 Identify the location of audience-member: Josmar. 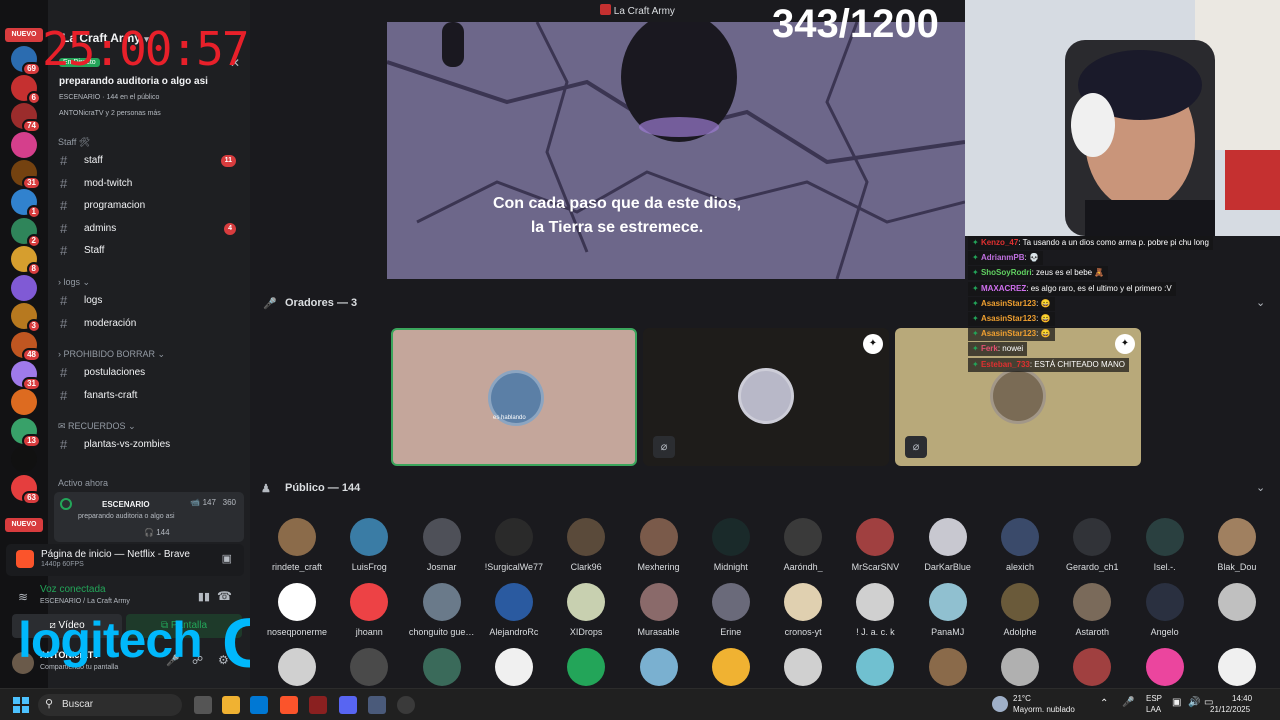
(442, 545).